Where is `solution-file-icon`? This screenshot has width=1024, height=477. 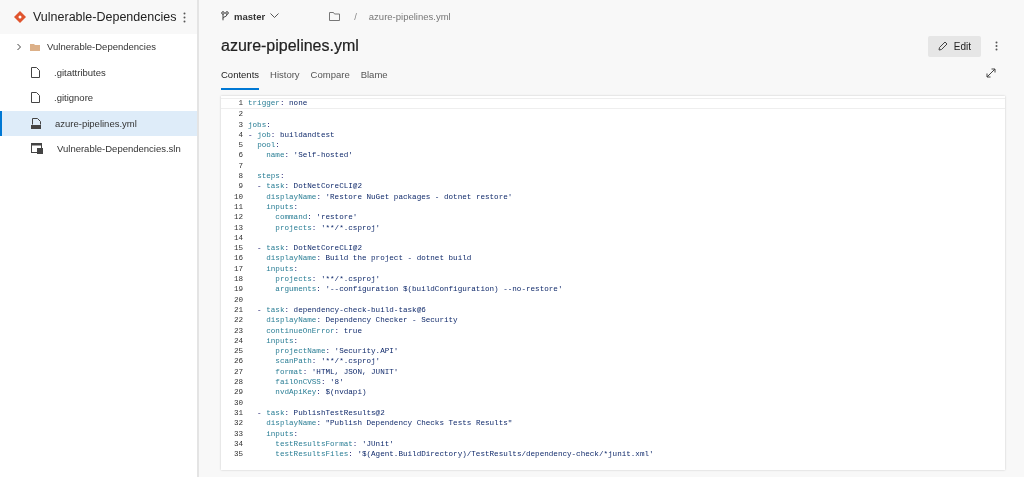 solution-file-icon is located at coordinates (37, 149).